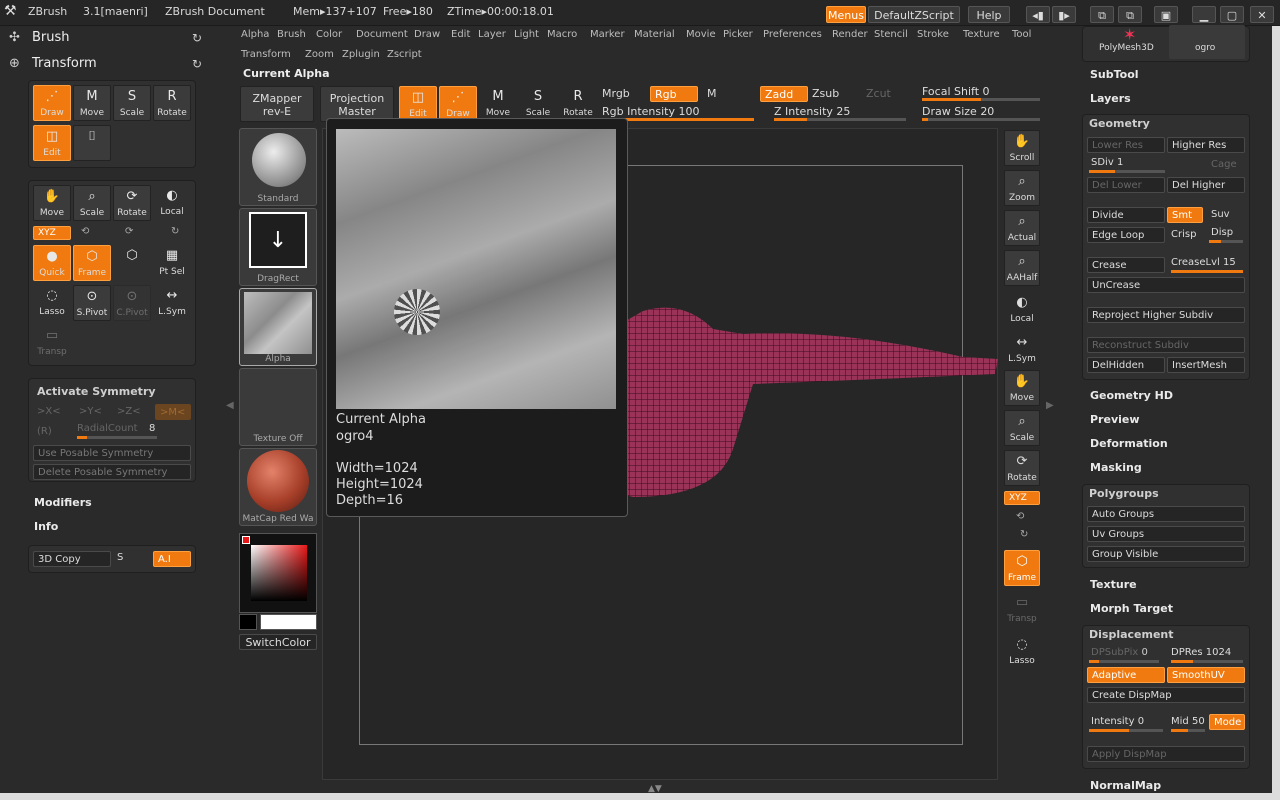  What do you see at coordinates (1022, 188) in the screenshot?
I see `zoom-button: ⌕ Zoom` at bounding box center [1022, 188].